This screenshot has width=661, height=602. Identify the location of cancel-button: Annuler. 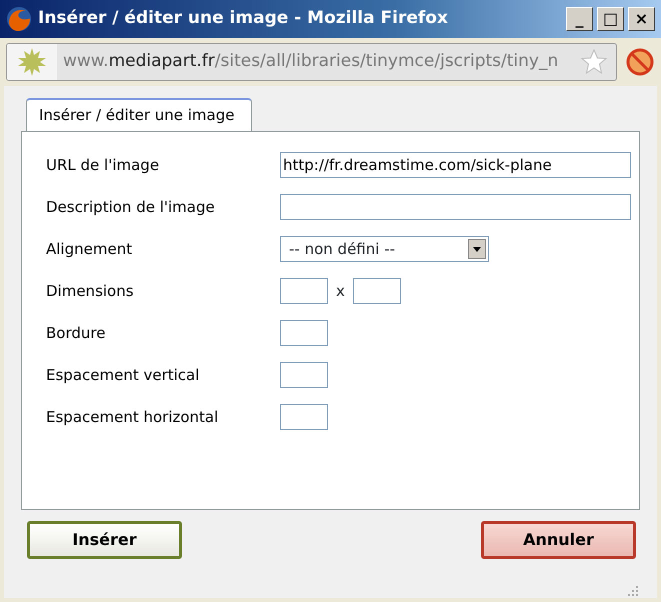
(558, 539).